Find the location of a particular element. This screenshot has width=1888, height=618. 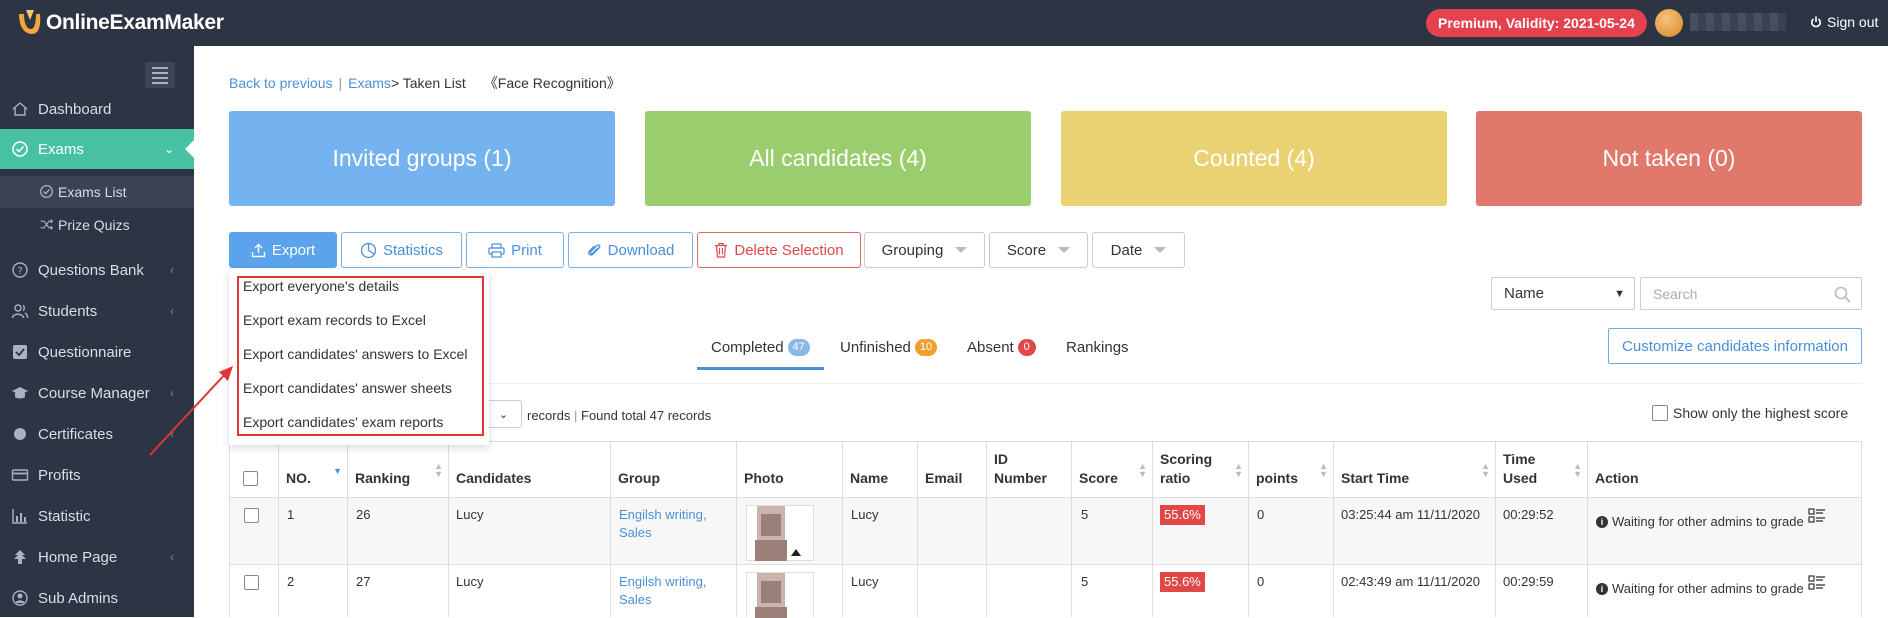

statistics-button: Statistics is located at coordinates (401, 250).